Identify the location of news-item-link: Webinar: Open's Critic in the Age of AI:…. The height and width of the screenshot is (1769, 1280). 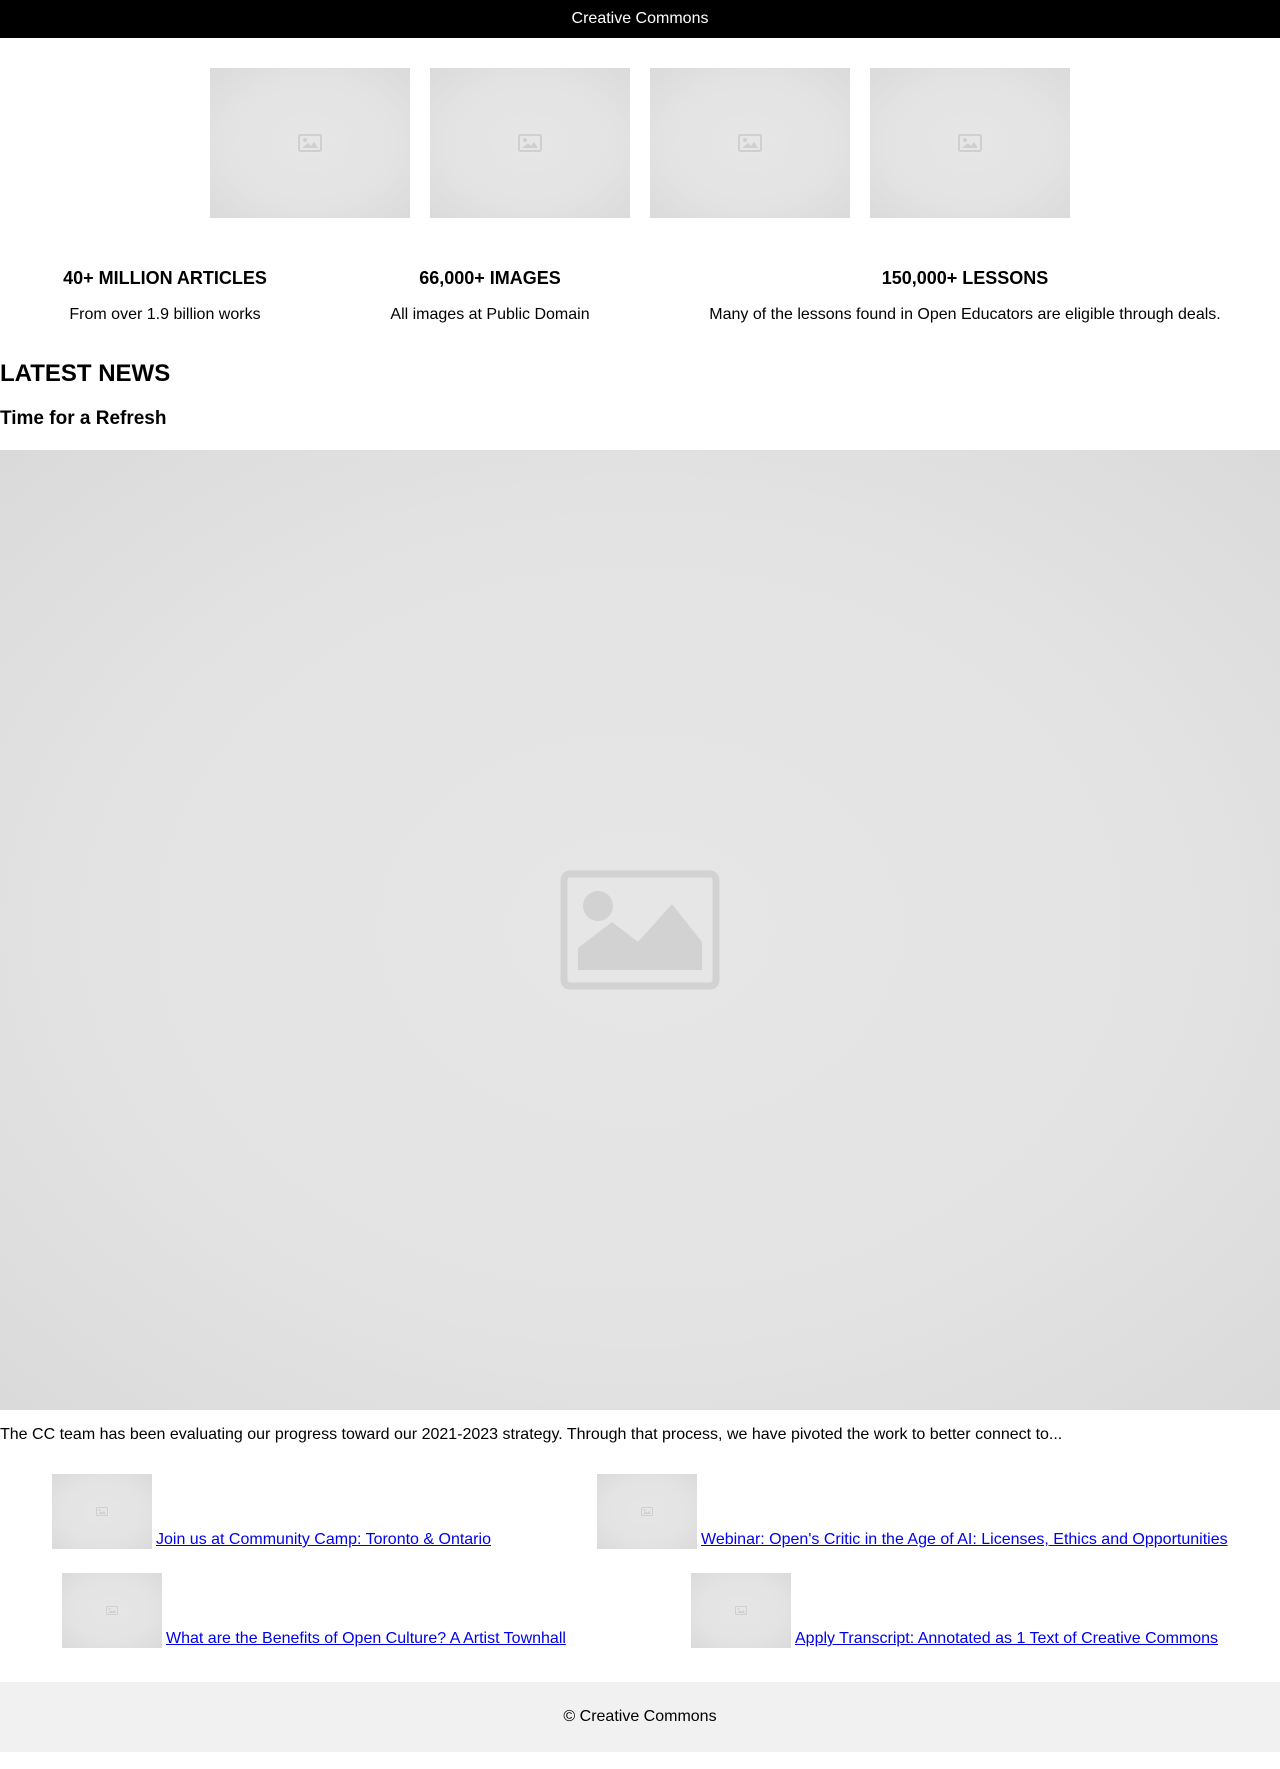
(964, 1540).